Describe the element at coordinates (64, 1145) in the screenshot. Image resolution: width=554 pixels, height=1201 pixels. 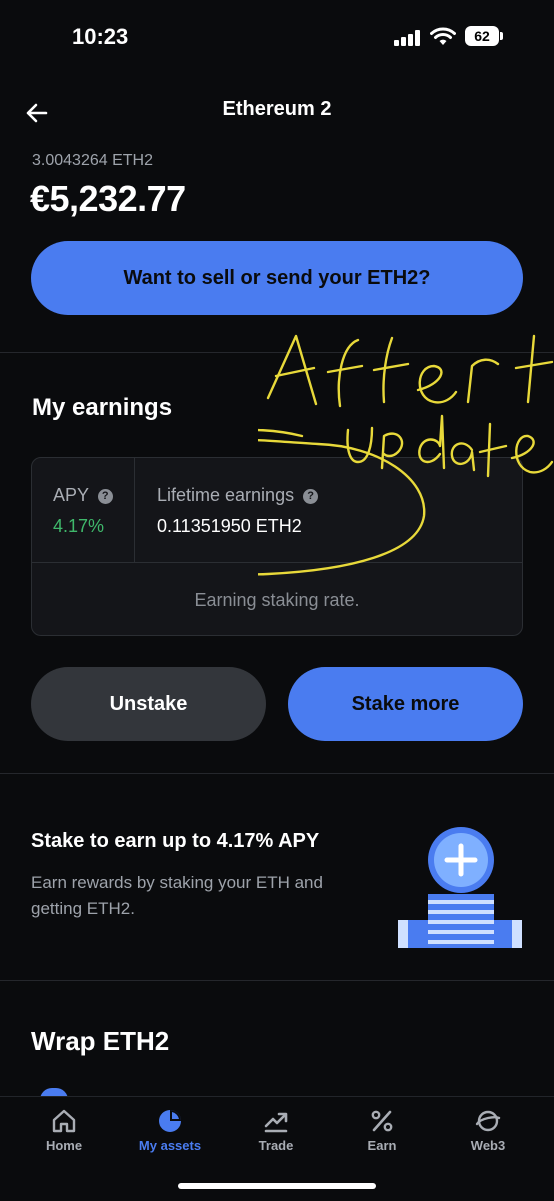
I see `nav-label: Home` at that location.